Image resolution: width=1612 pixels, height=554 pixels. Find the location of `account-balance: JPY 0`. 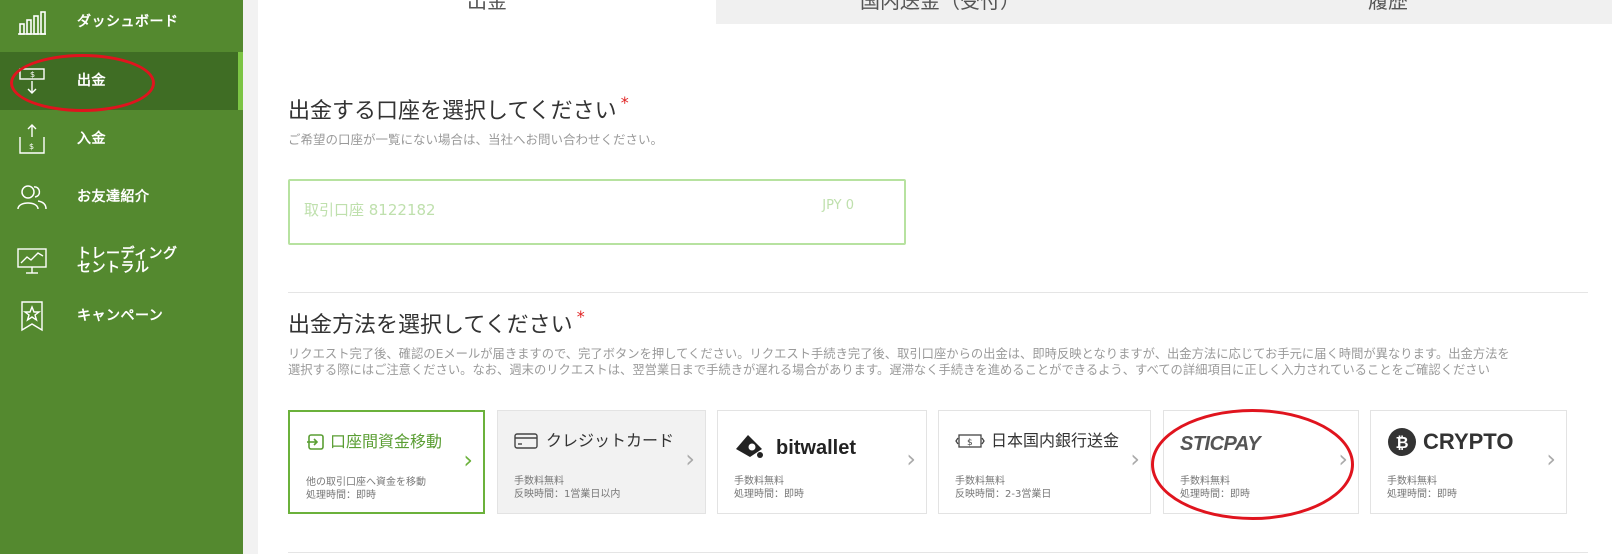

account-balance: JPY 0 is located at coordinates (838, 205).